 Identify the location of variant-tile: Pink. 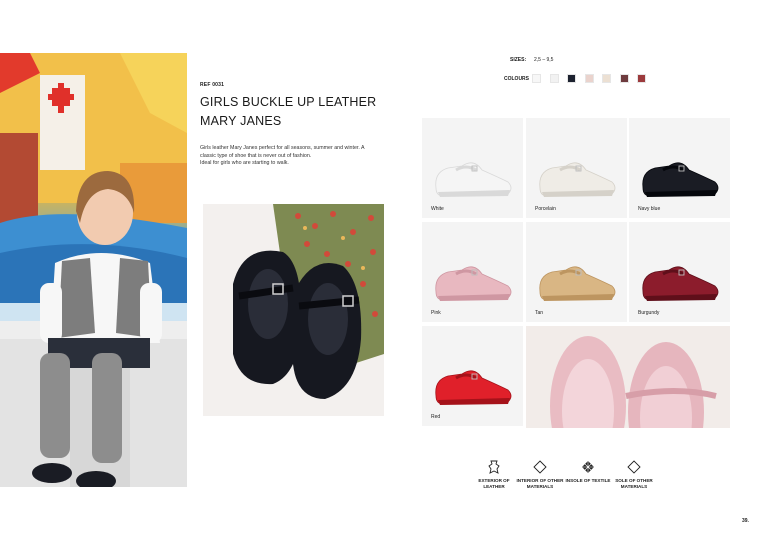
(472, 272).